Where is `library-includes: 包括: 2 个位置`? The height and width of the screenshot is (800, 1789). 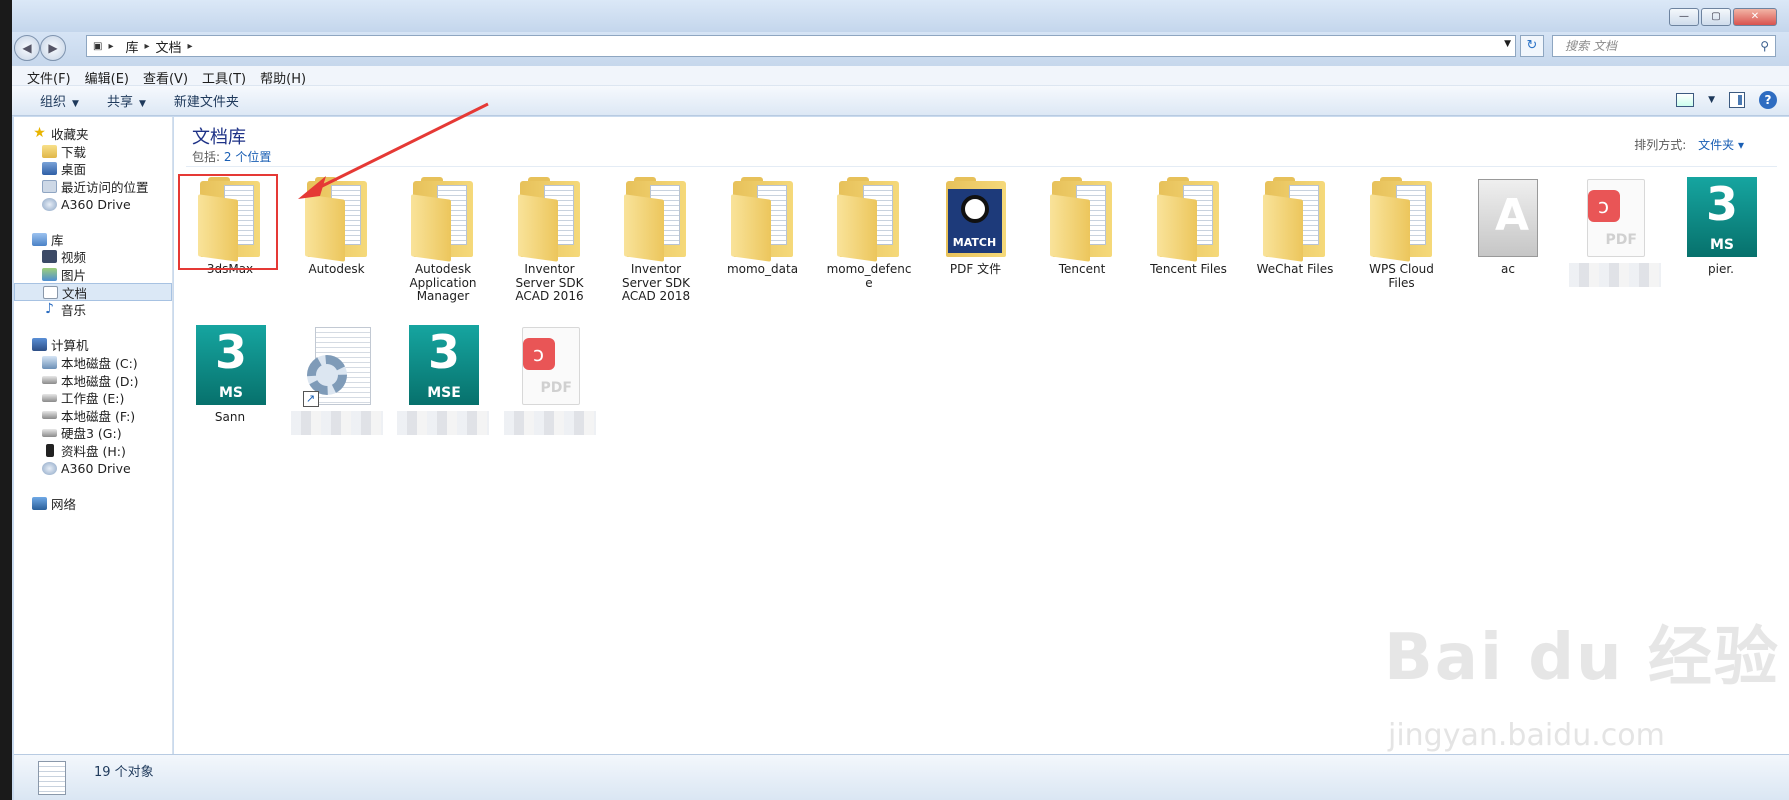 library-includes: 包括: 2 个位置 is located at coordinates (231, 156).